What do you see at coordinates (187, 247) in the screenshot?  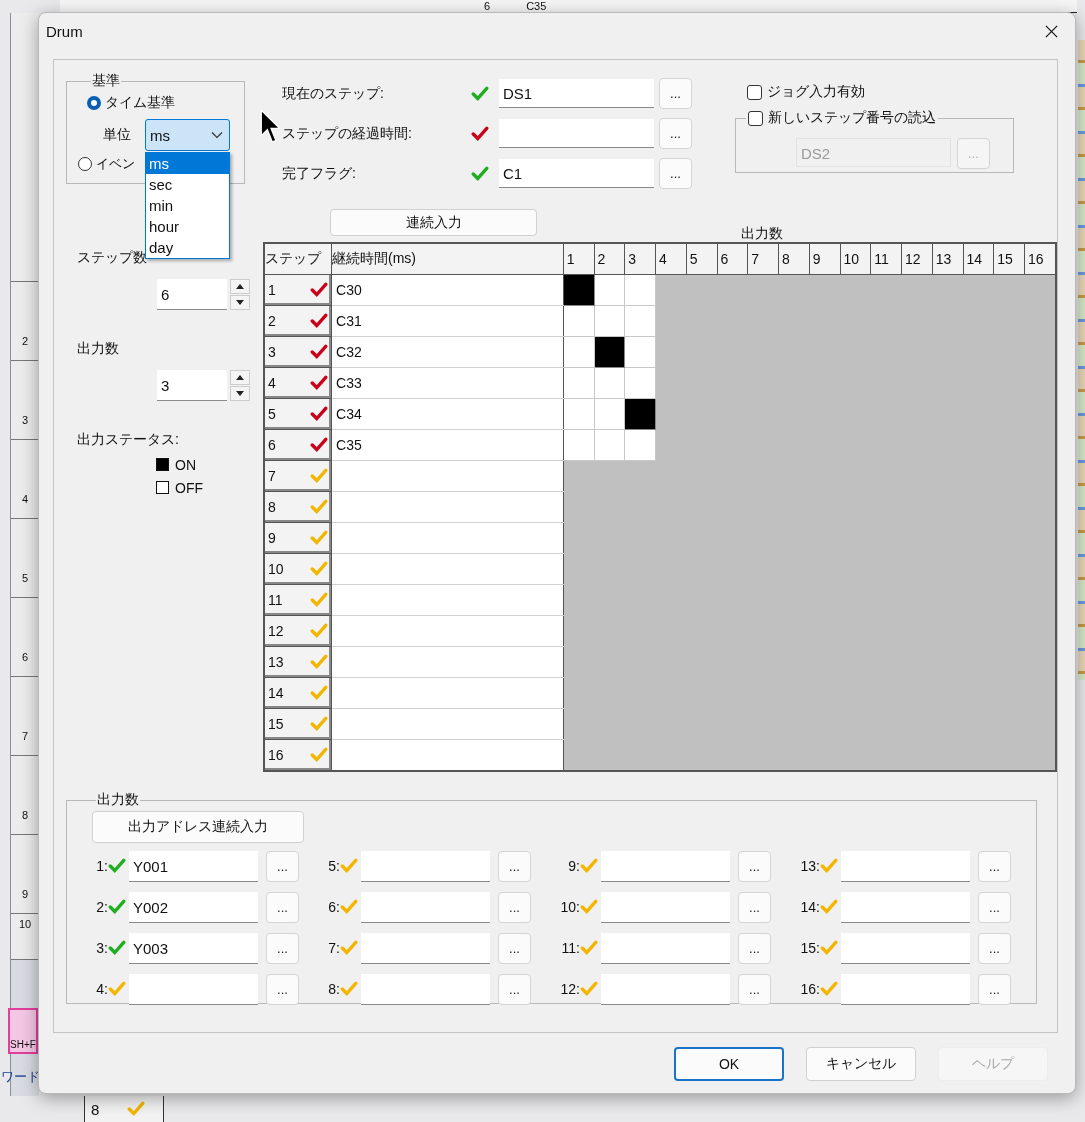 I see `dropdown-option: day` at bounding box center [187, 247].